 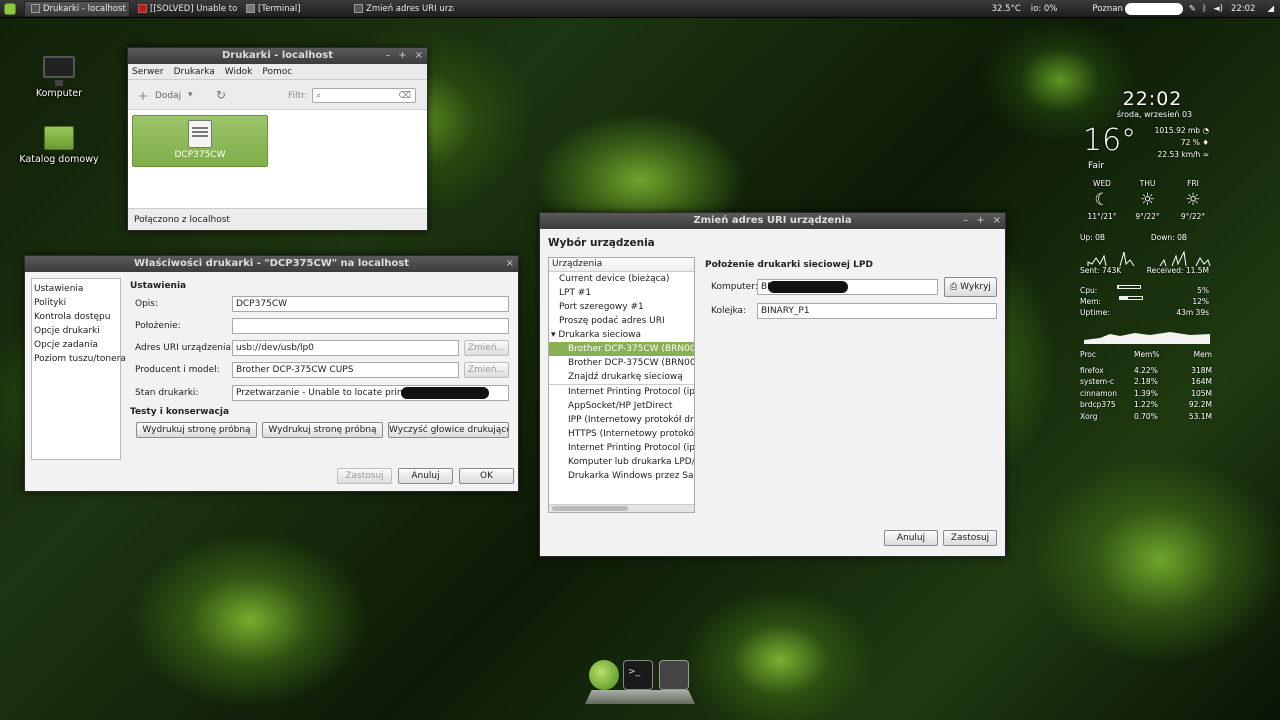 What do you see at coordinates (76, 303) in the screenshot?
I see `props-sidebar-item: Polityki` at bounding box center [76, 303].